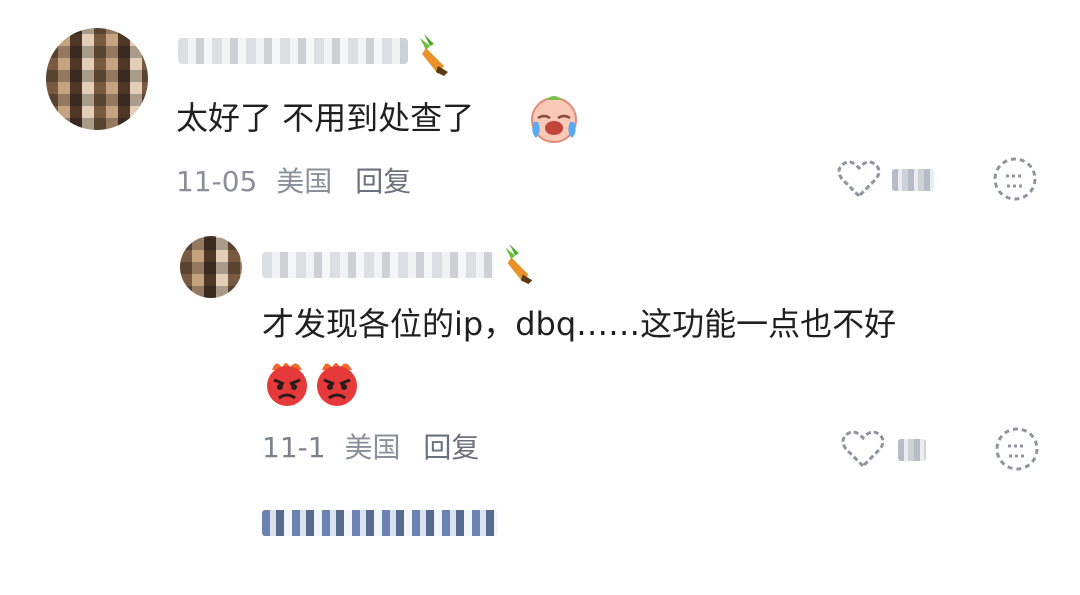 The image size is (1080, 595). Describe the element at coordinates (554, 118) in the screenshot. I see `crying-face-emoji` at that location.